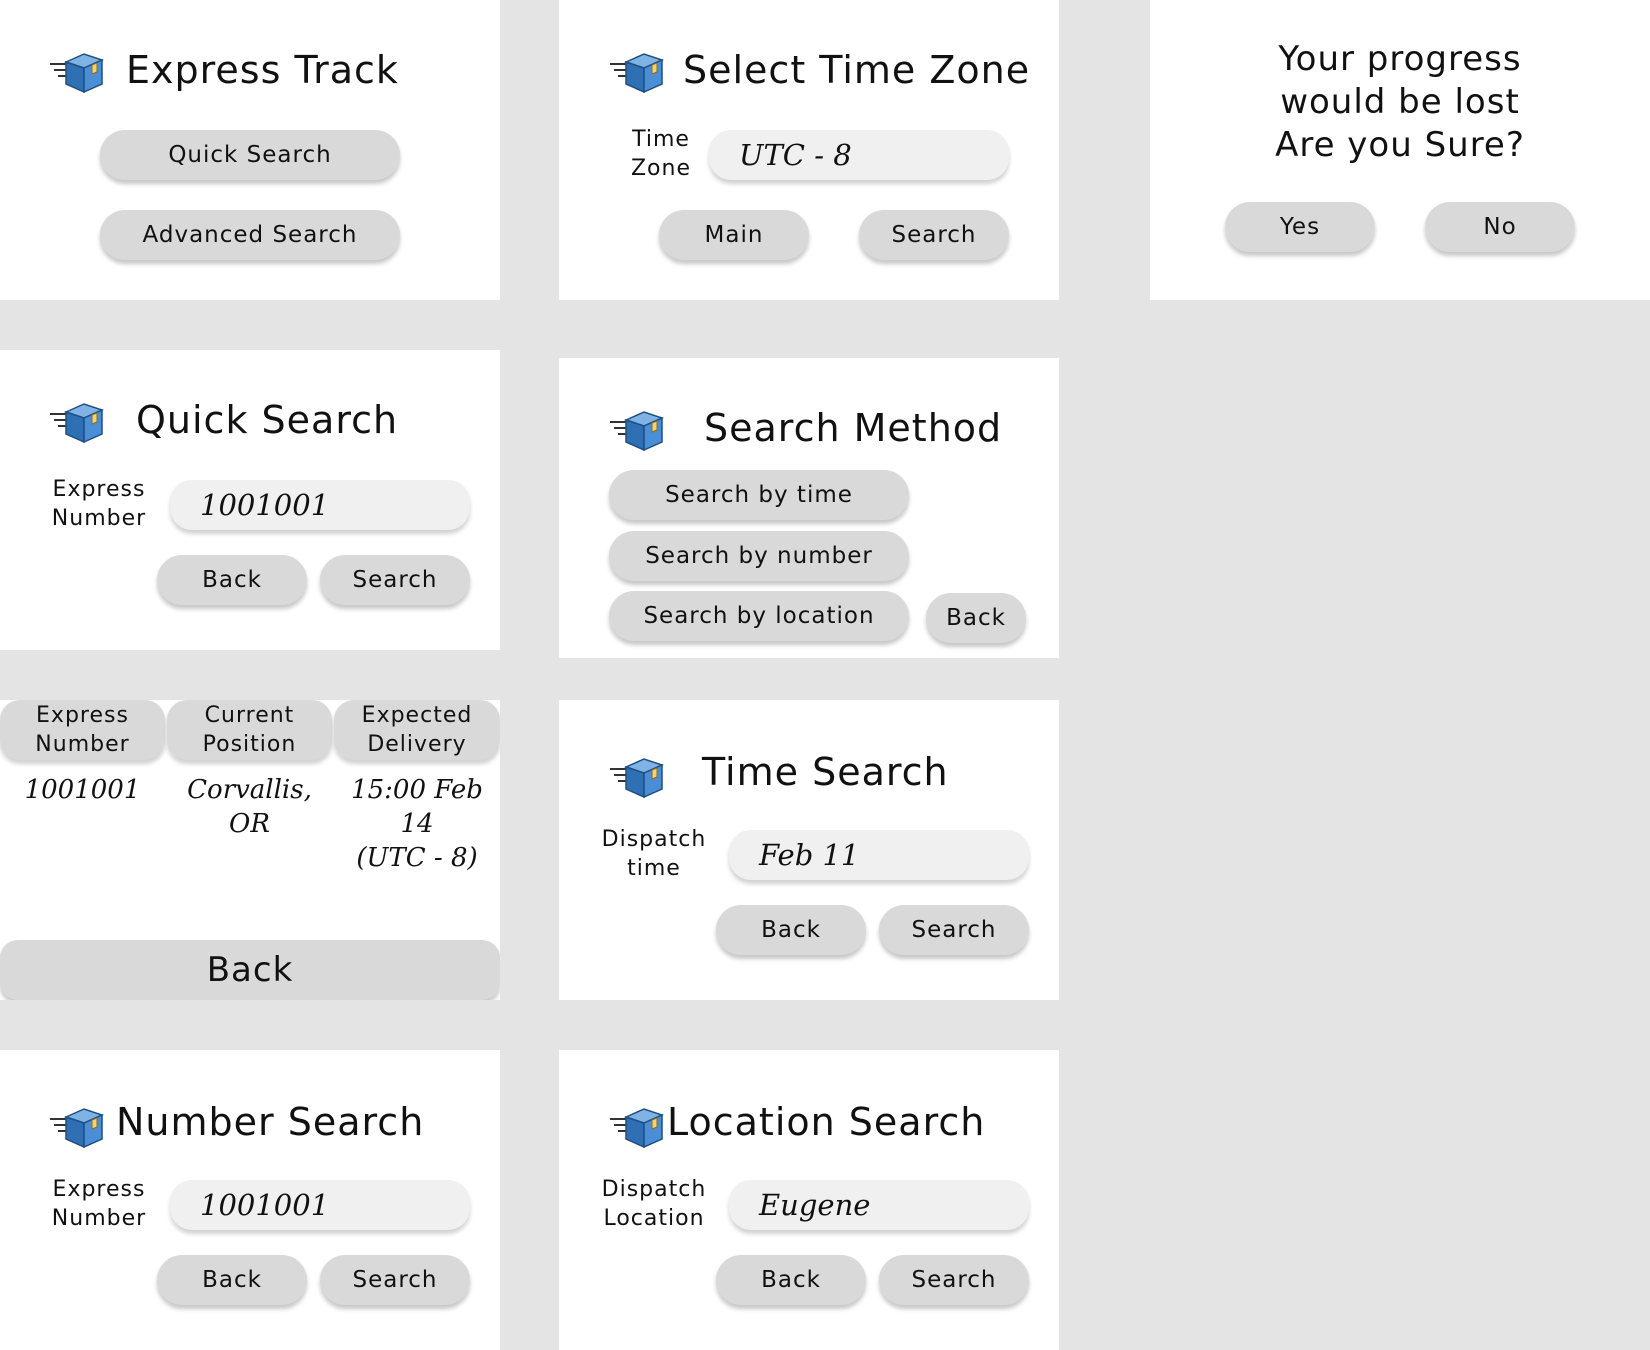  I want to click on quick-search-button: Quick Search, so click(250, 155).